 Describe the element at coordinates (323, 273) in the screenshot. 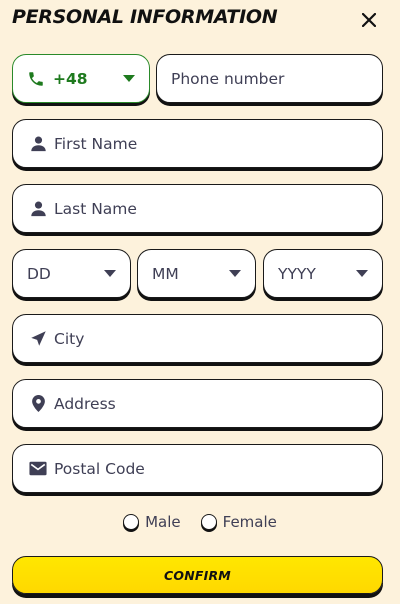

I see `year-select: YYYY` at that location.